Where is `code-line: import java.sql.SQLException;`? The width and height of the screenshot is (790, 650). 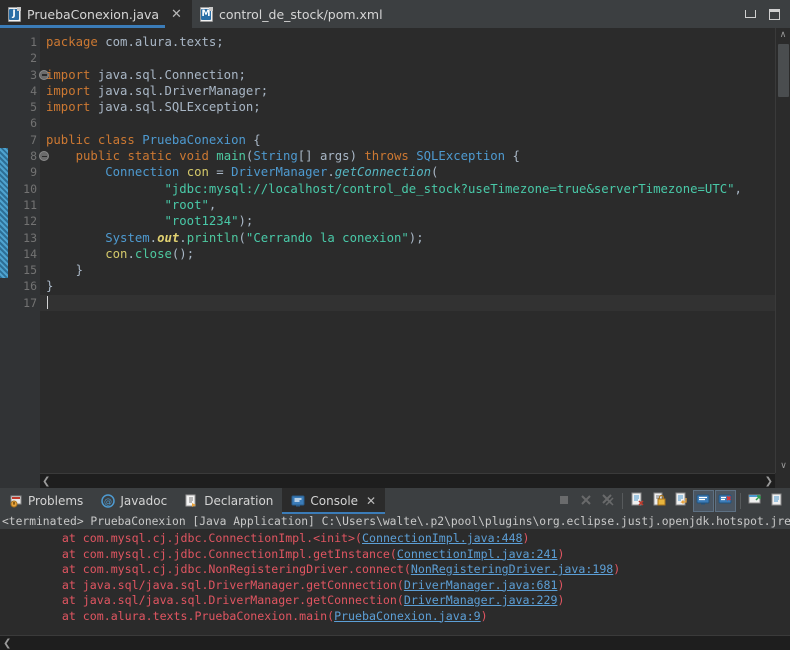 code-line: import java.sql.SQLException; is located at coordinates (415, 107).